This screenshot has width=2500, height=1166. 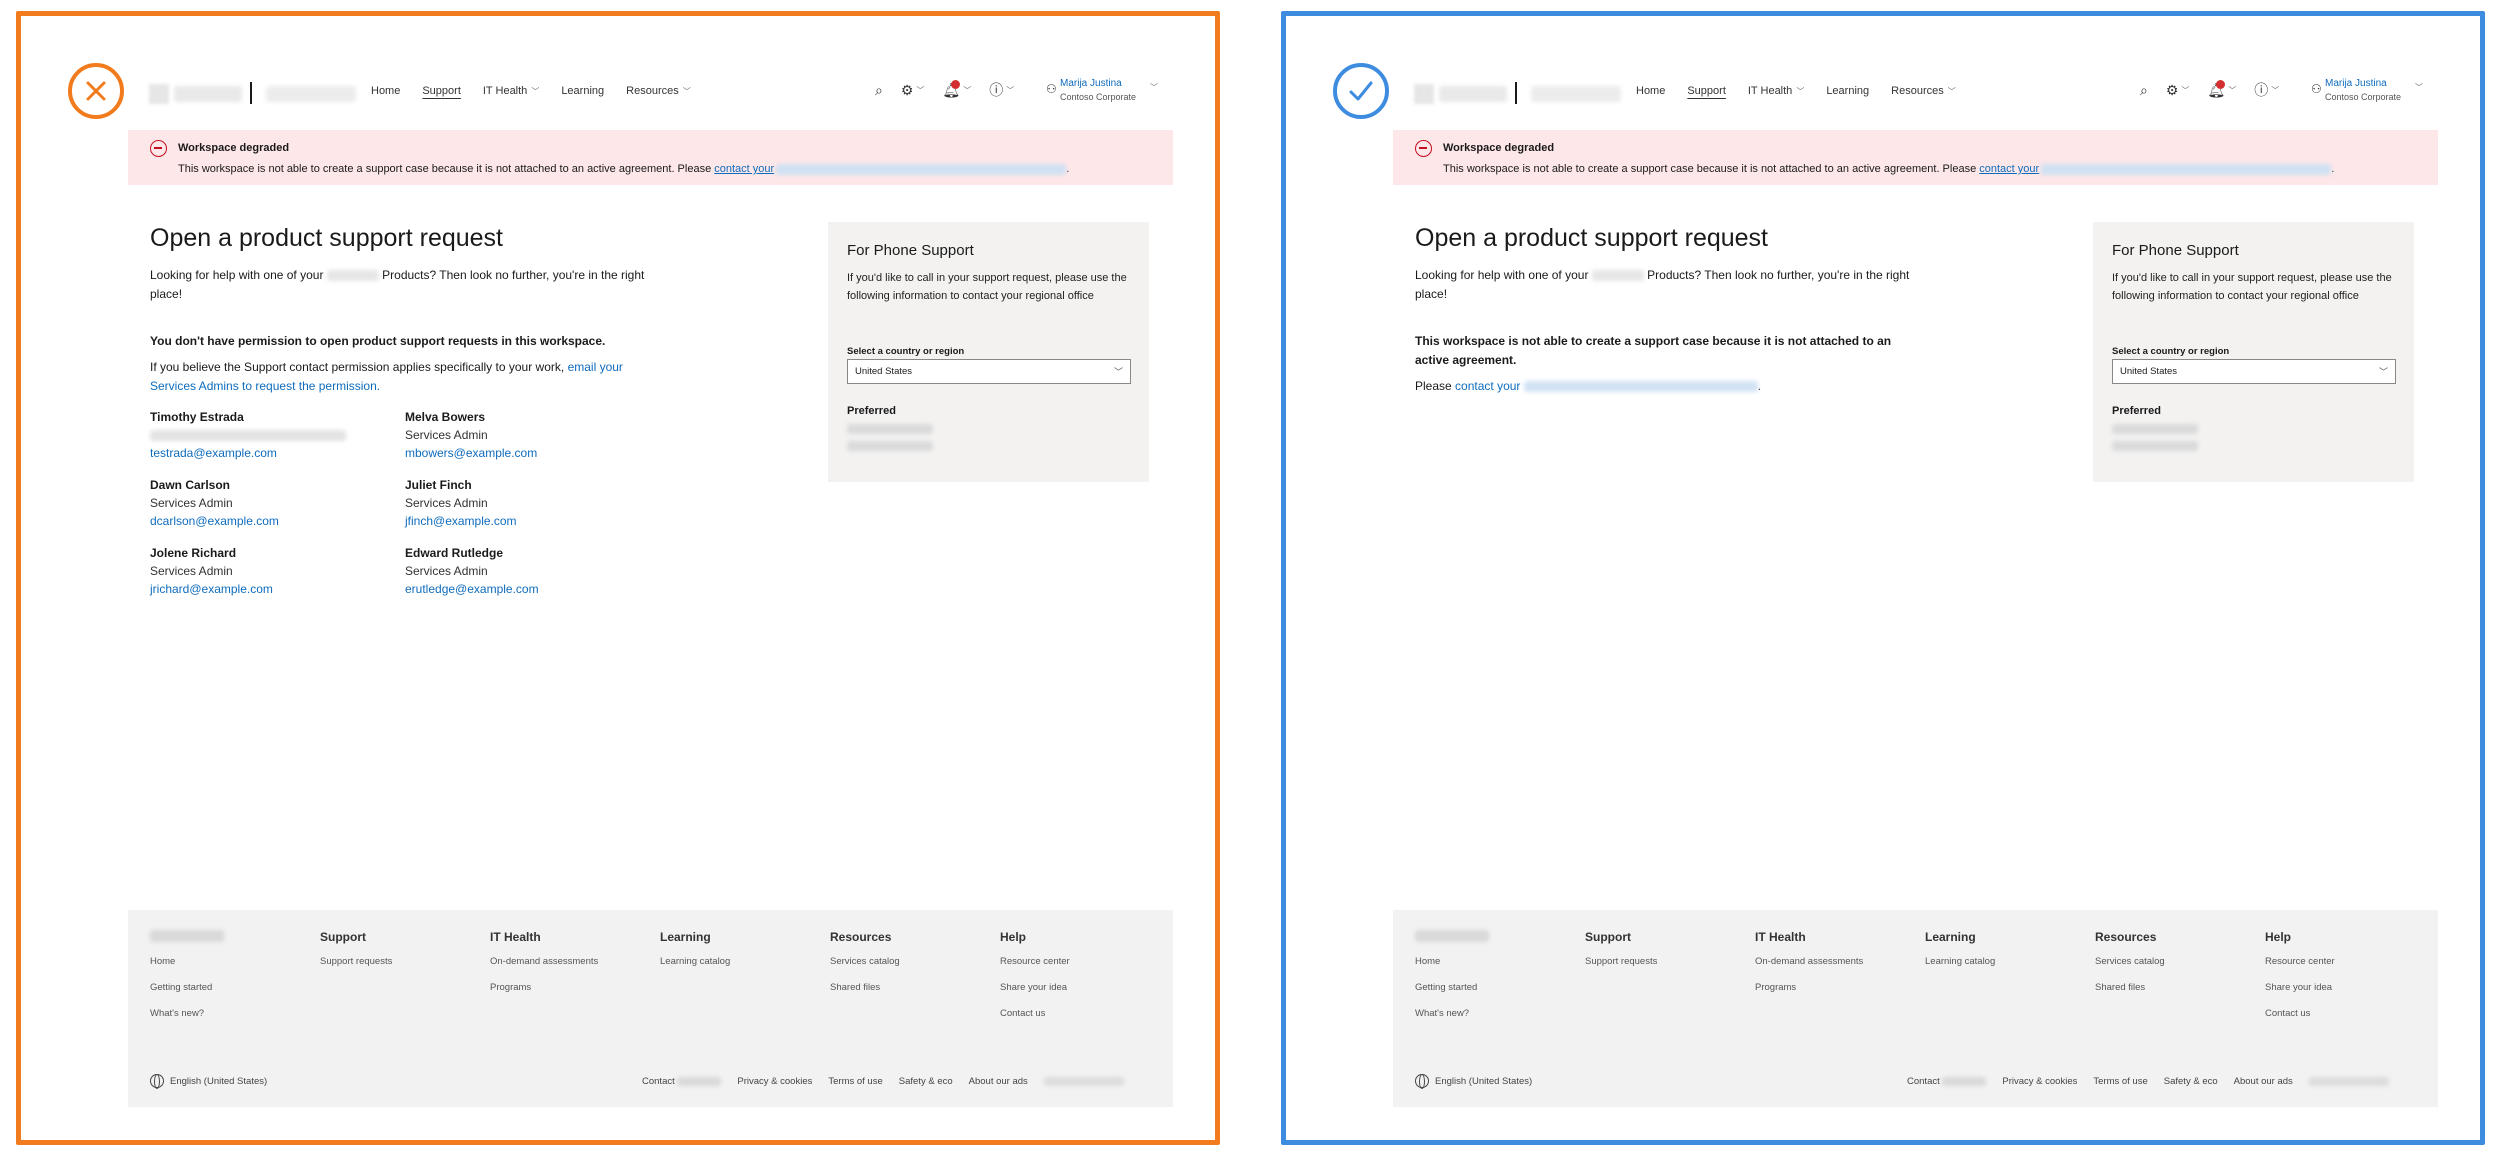 I want to click on globe-icon, so click(x=157, y=1081).